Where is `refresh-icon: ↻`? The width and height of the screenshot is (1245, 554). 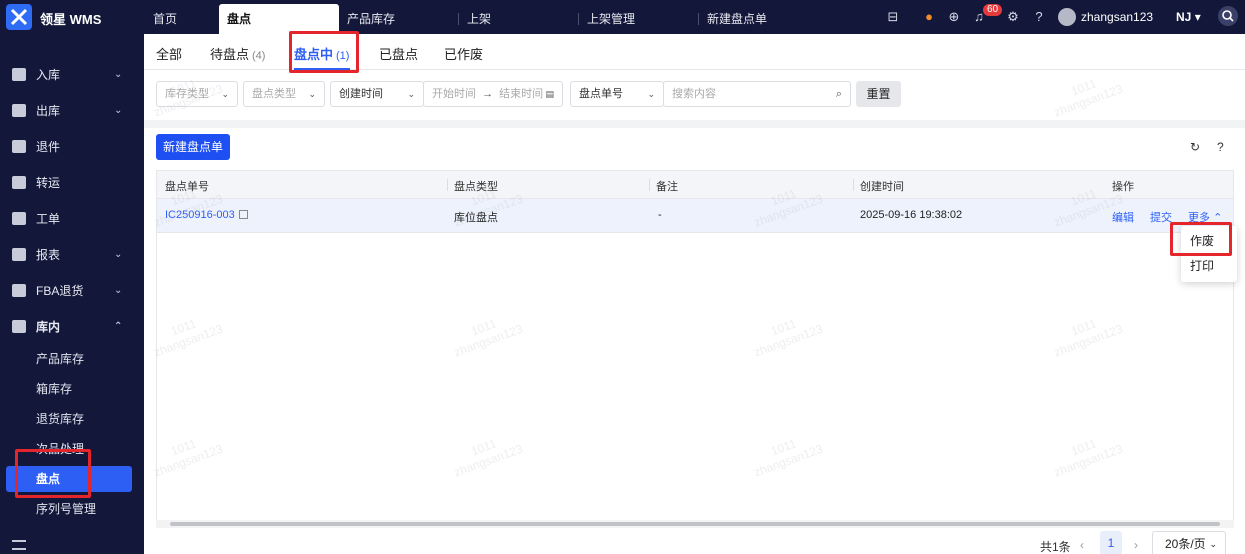
refresh-icon: ↻ is located at coordinates (1195, 147).